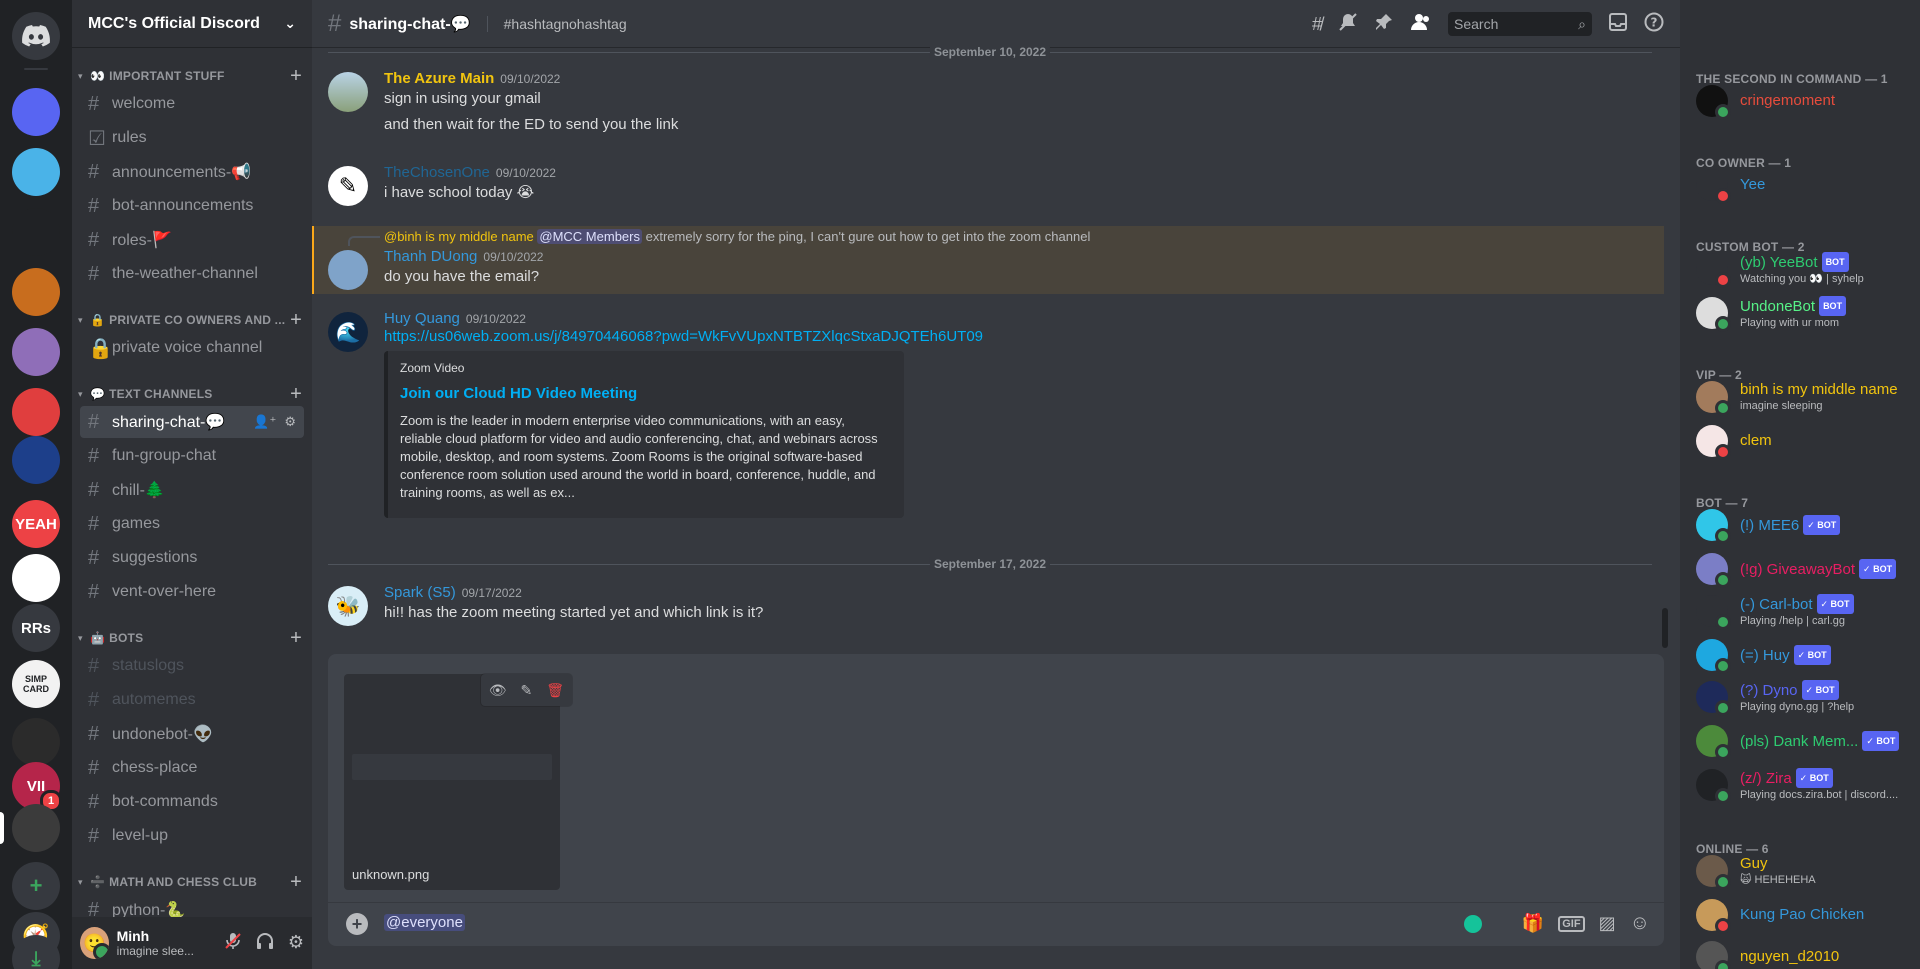 The height and width of the screenshot is (969, 1920). Describe the element at coordinates (1800, 101) in the screenshot. I see `member-item: cringemoment` at that location.